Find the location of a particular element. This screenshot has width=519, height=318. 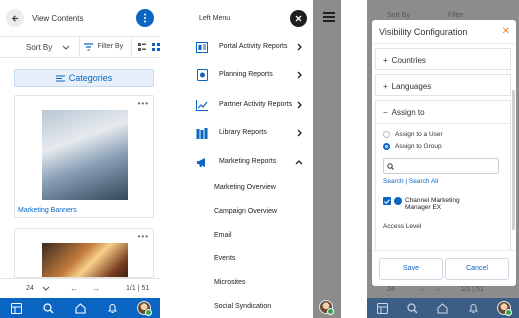

kebab-icon is located at coordinates (145, 18).